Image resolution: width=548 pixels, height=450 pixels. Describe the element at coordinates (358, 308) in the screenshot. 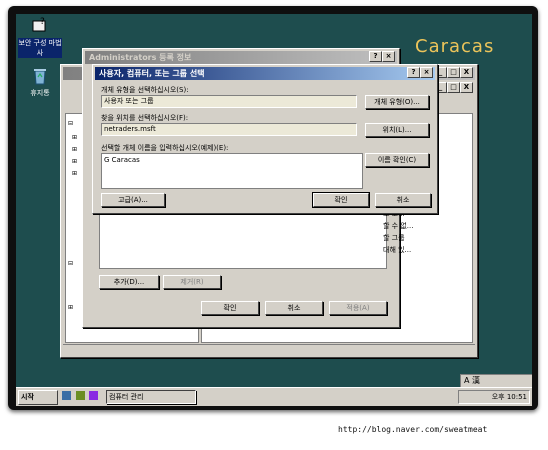

I see `apply-button: 적용(A)` at that location.